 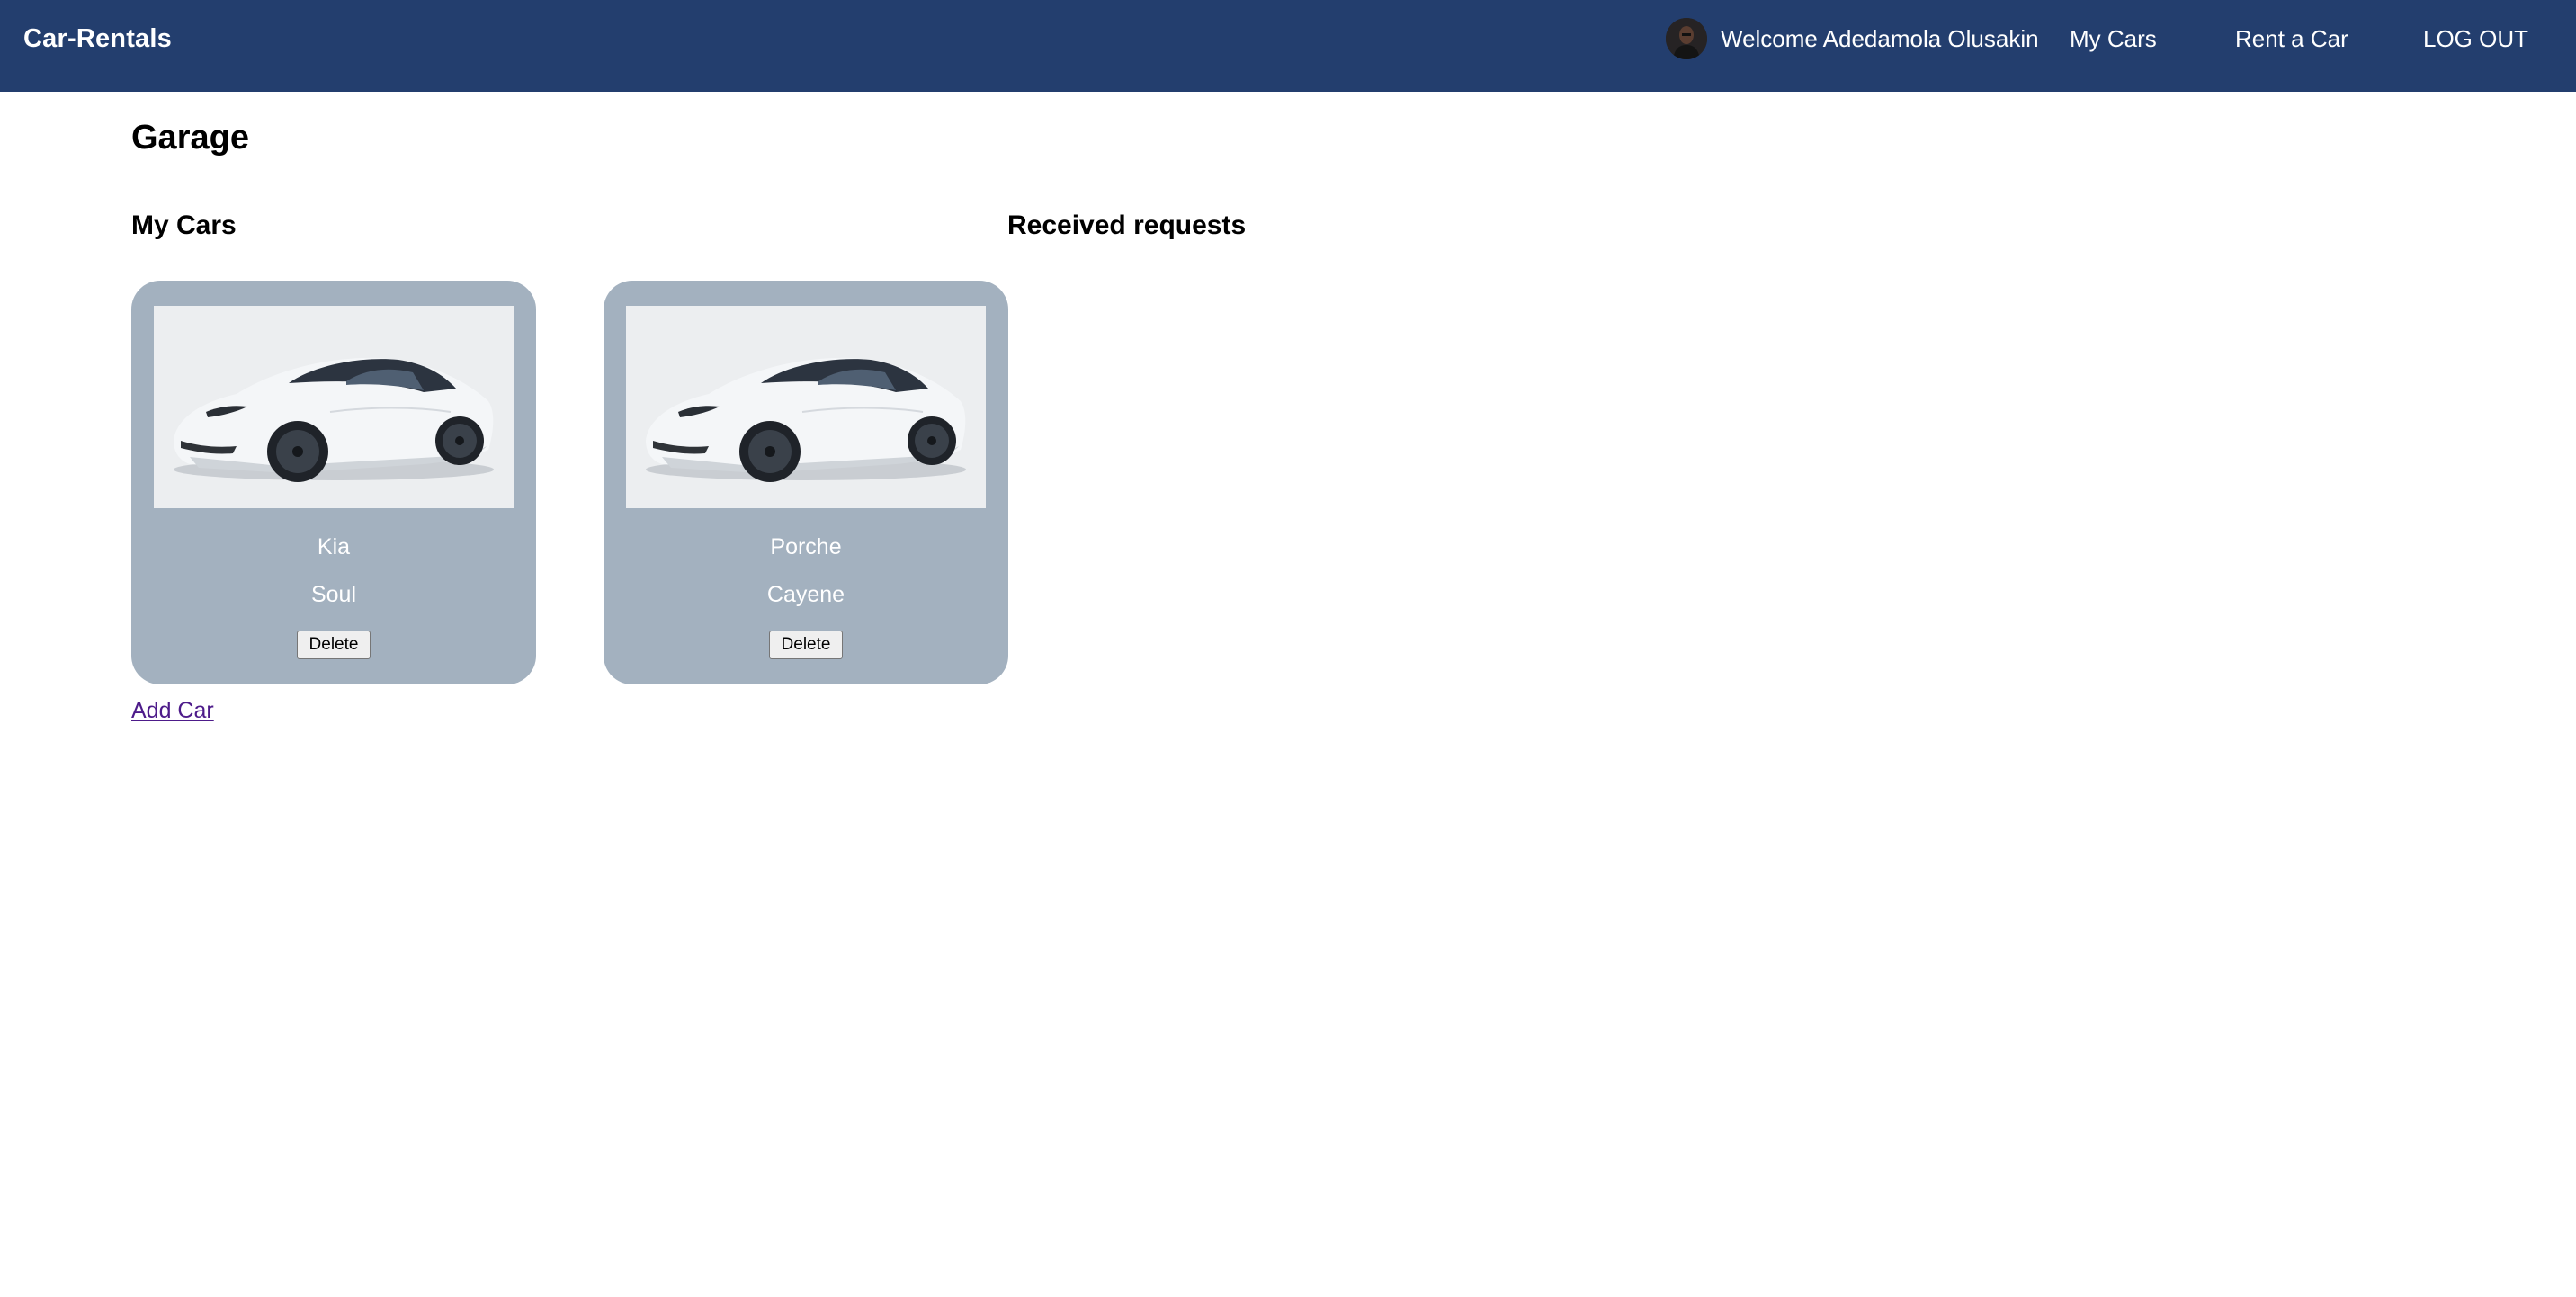 I want to click on add-car-link: Add Car, so click(x=172, y=710).